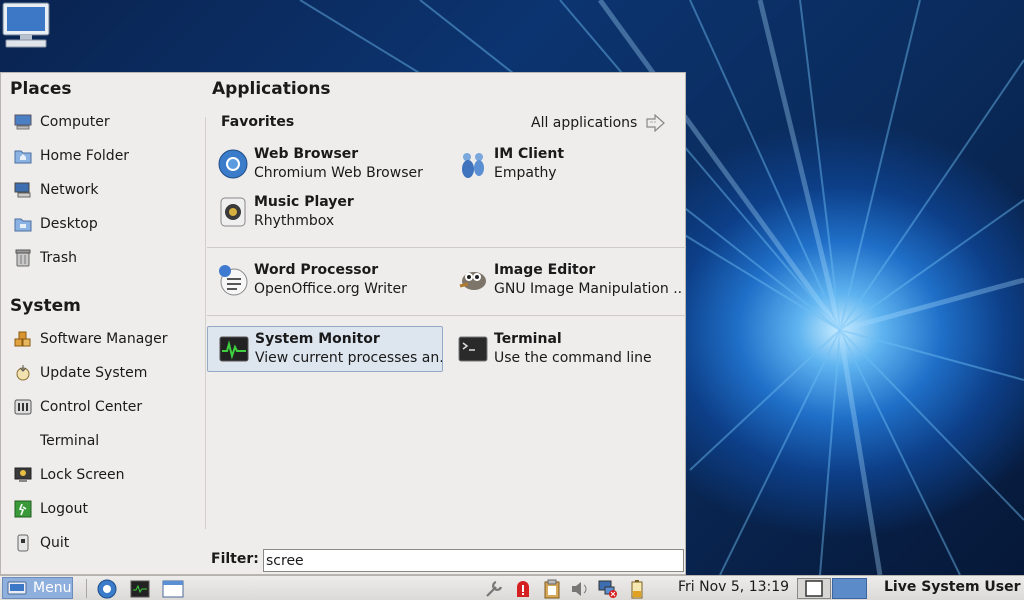 This screenshot has width=1024, height=600. I want to click on update-icon, so click(23, 373).